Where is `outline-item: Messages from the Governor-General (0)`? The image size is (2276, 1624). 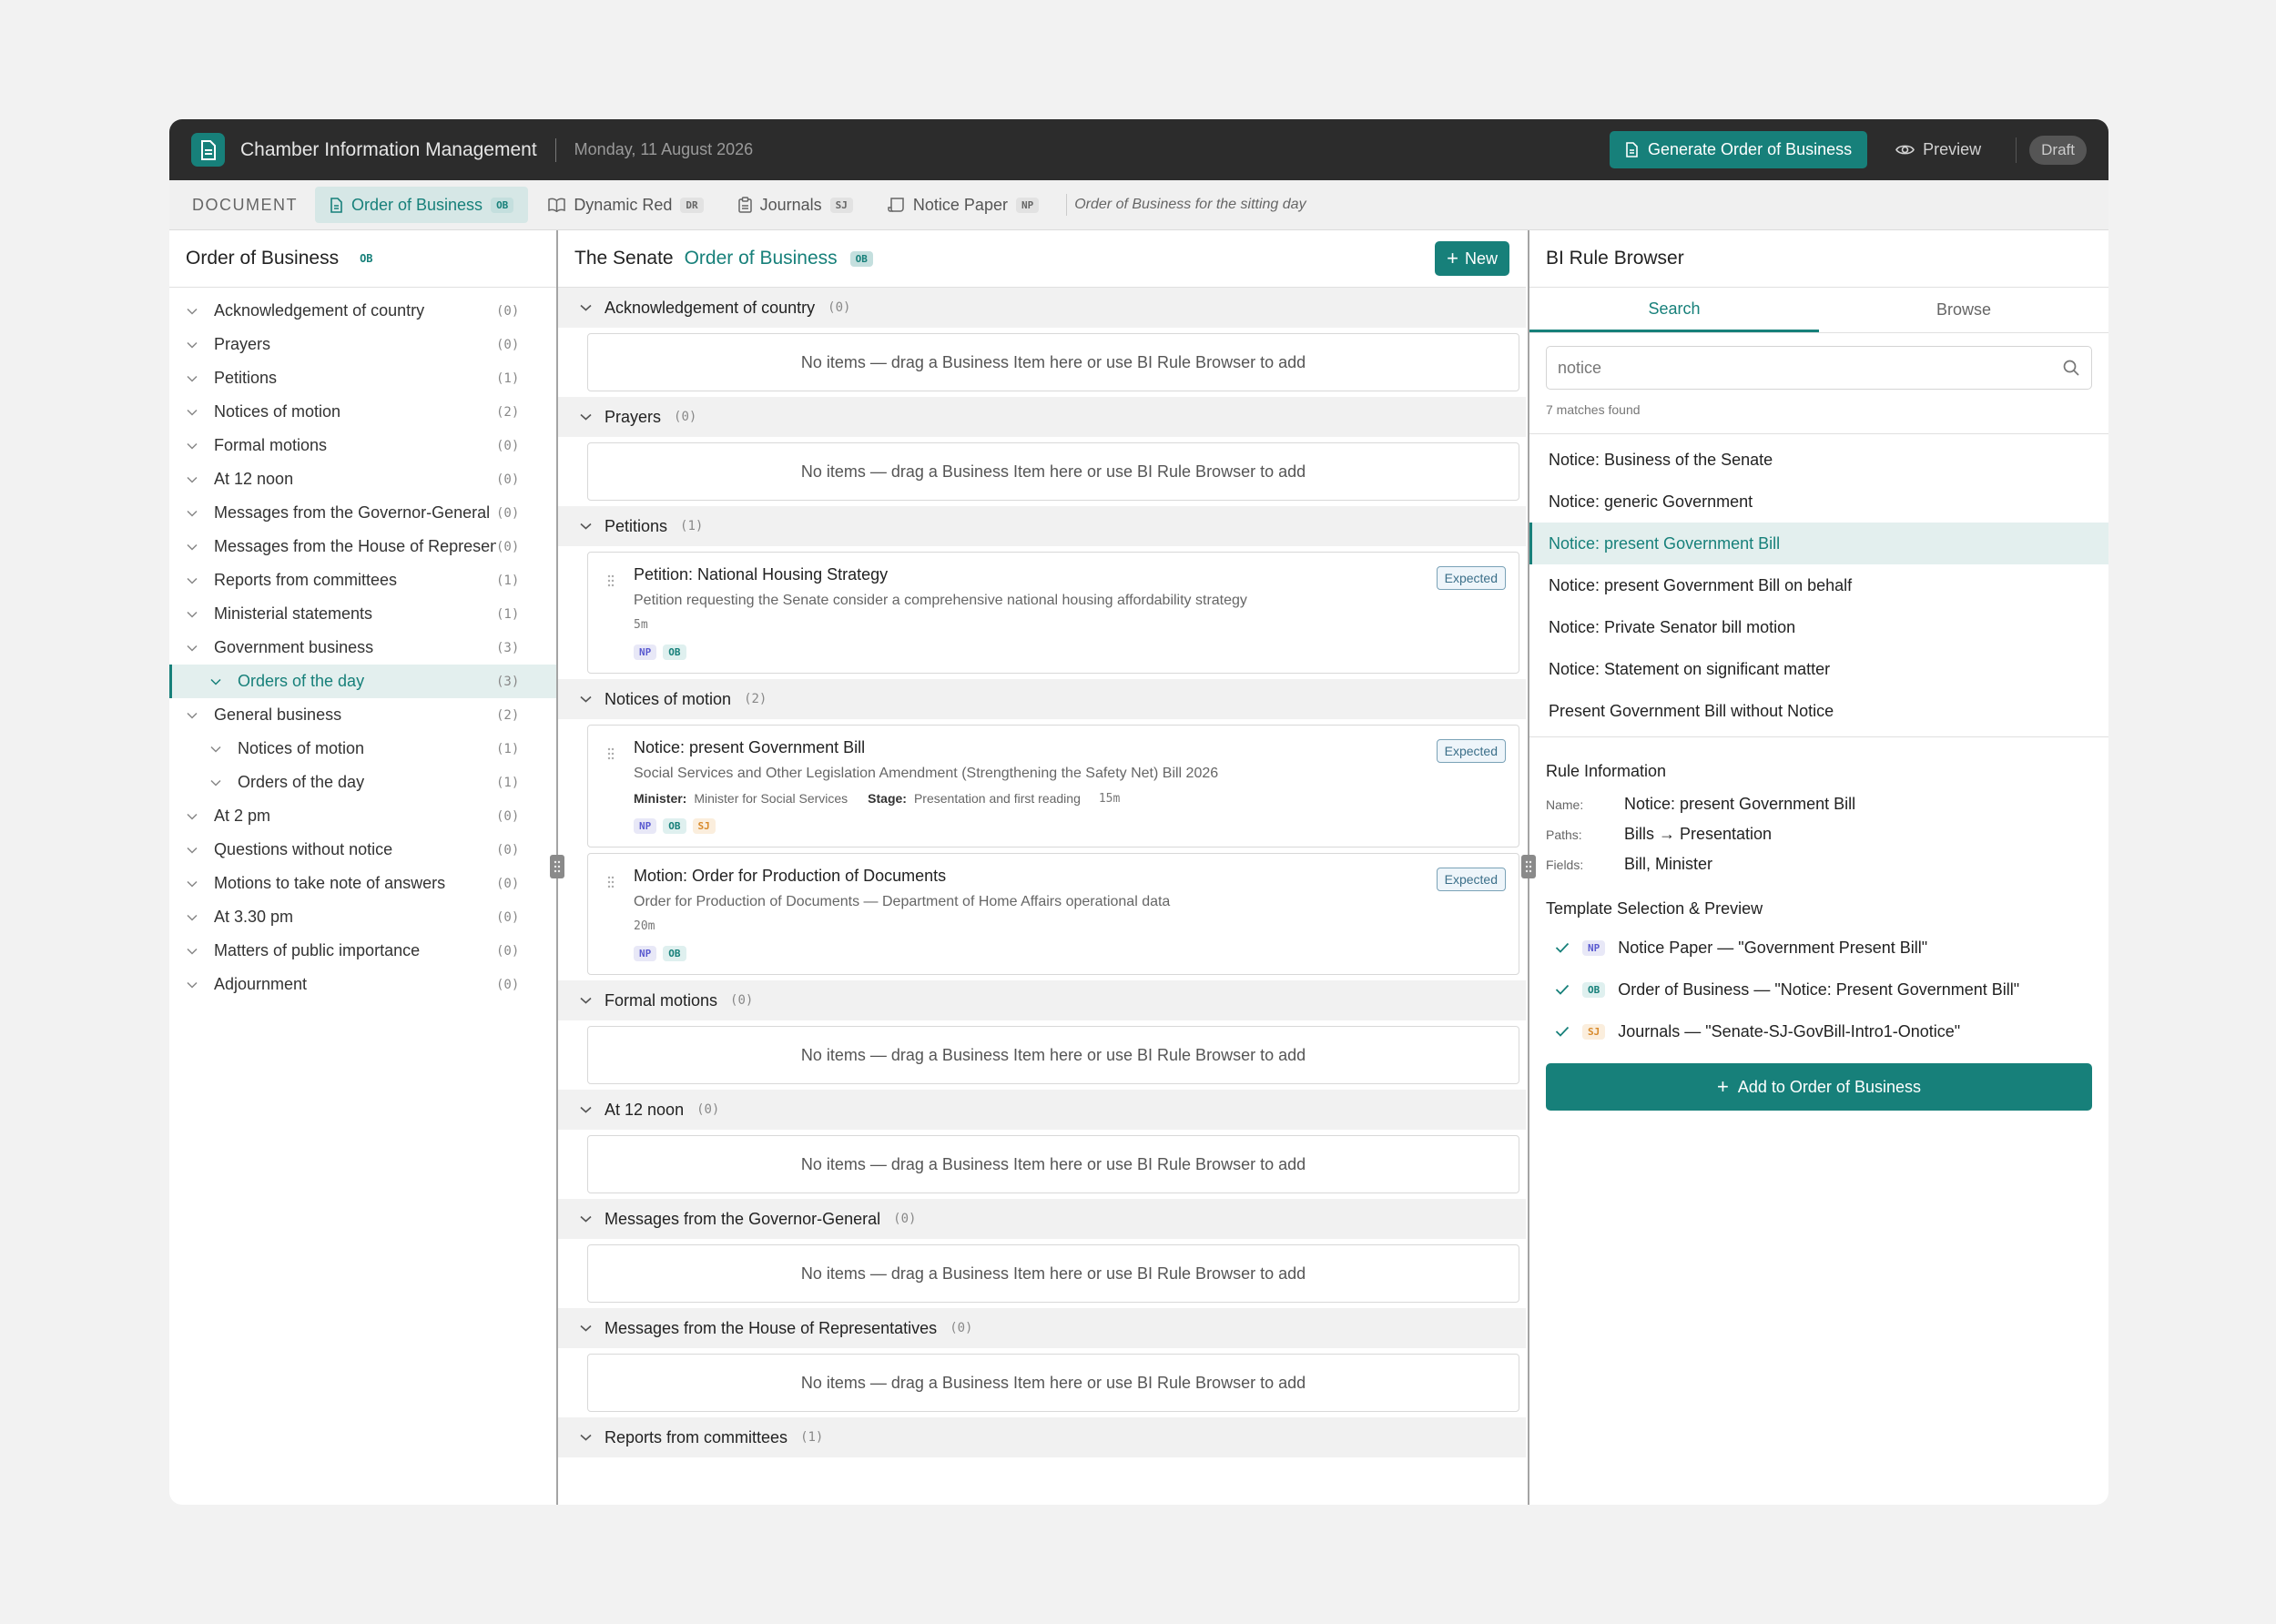
outline-item: Messages from the Governor-General (0) is located at coordinates (362, 513).